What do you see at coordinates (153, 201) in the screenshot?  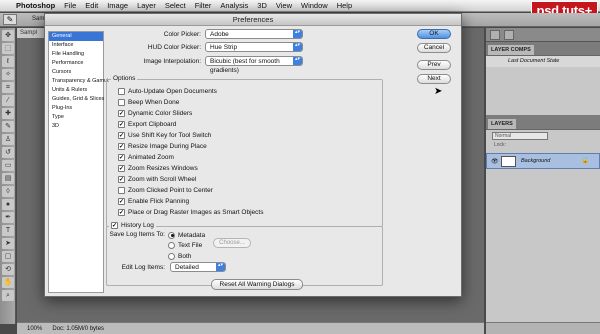 I see `checkbox-enable-flick-panning: ✓ Enable Flick Panning` at bounding box center [153, 201].